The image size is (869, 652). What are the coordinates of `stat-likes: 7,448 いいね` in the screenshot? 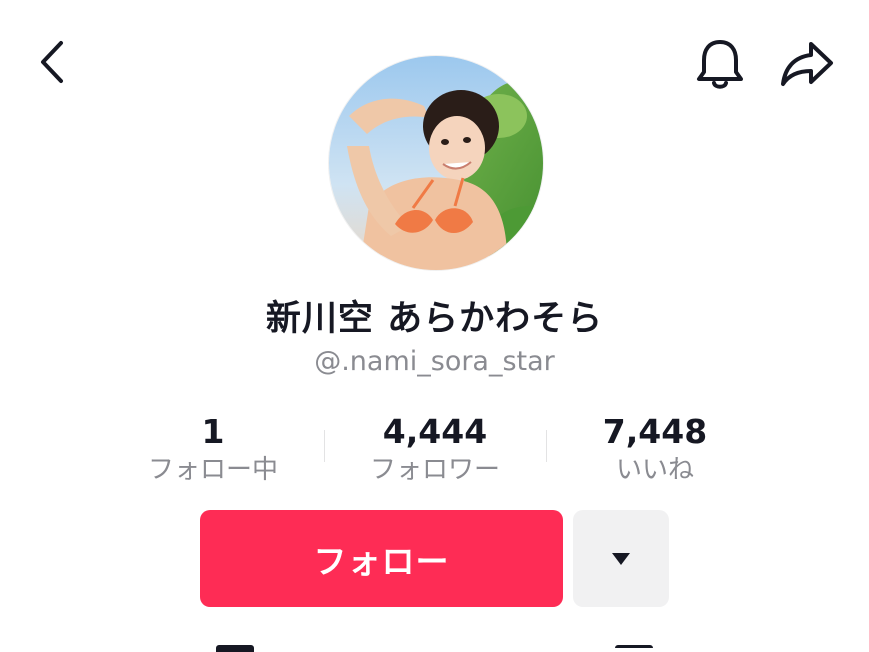 It's located at (655, 450).